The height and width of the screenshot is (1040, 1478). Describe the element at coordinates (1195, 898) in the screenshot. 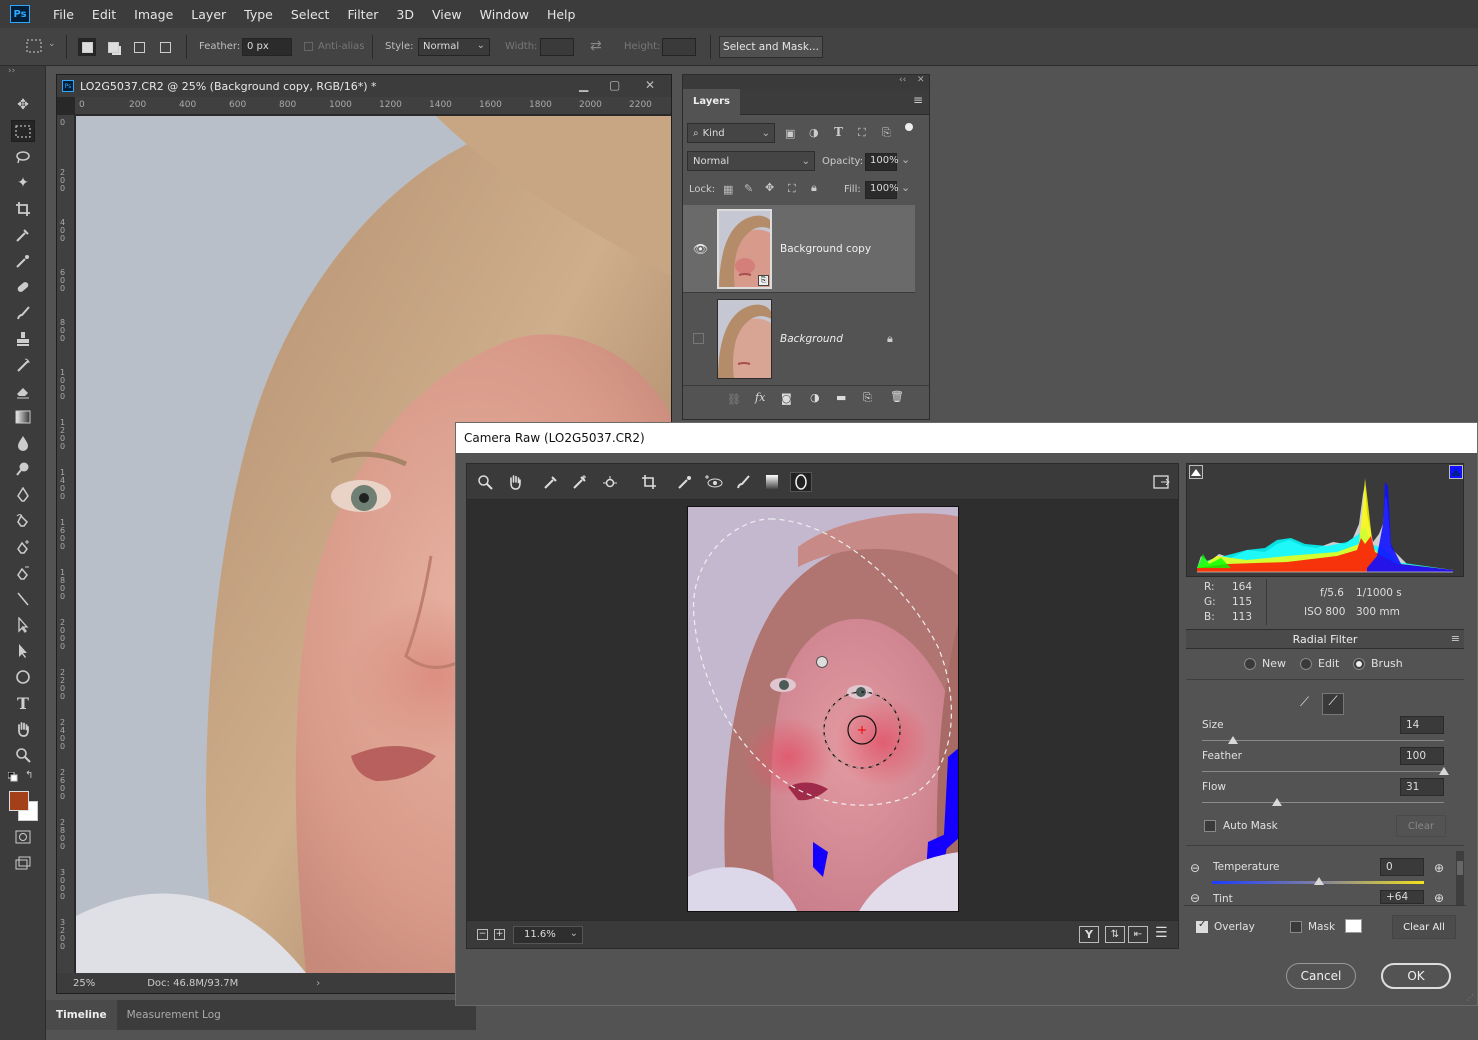

I see `tint-minus-icon: ⊖` at that location.